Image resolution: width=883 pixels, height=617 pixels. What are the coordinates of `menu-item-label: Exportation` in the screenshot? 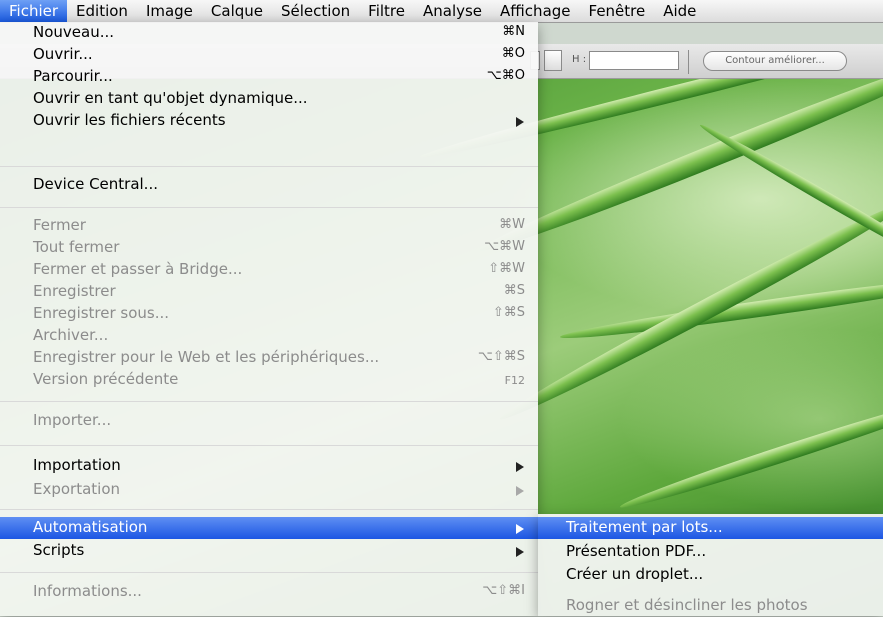 It's located at (77, 489).